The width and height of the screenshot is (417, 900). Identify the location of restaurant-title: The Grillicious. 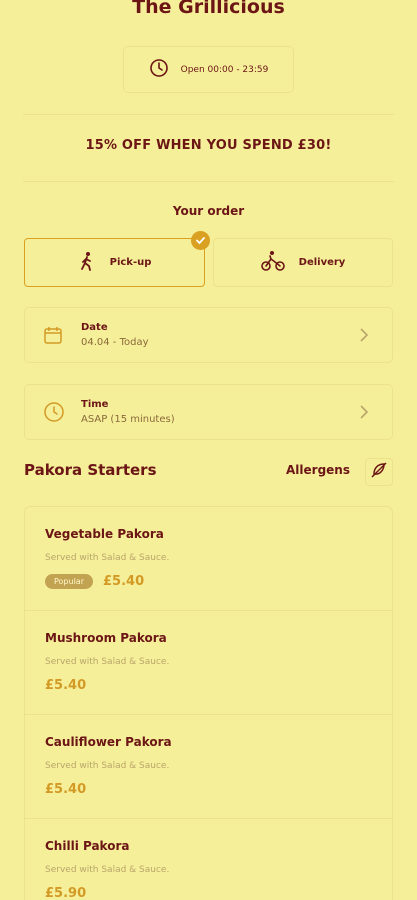
(208, 9).